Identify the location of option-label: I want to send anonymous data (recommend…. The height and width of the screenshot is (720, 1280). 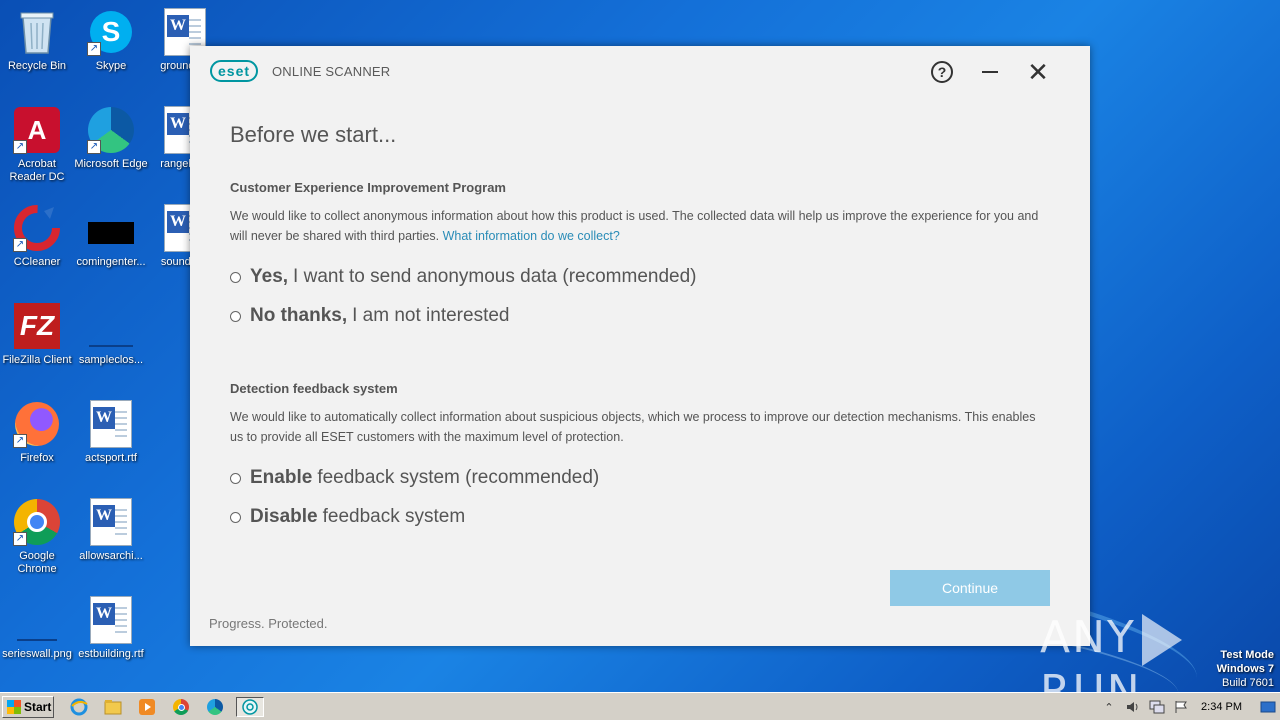
(495, 276).